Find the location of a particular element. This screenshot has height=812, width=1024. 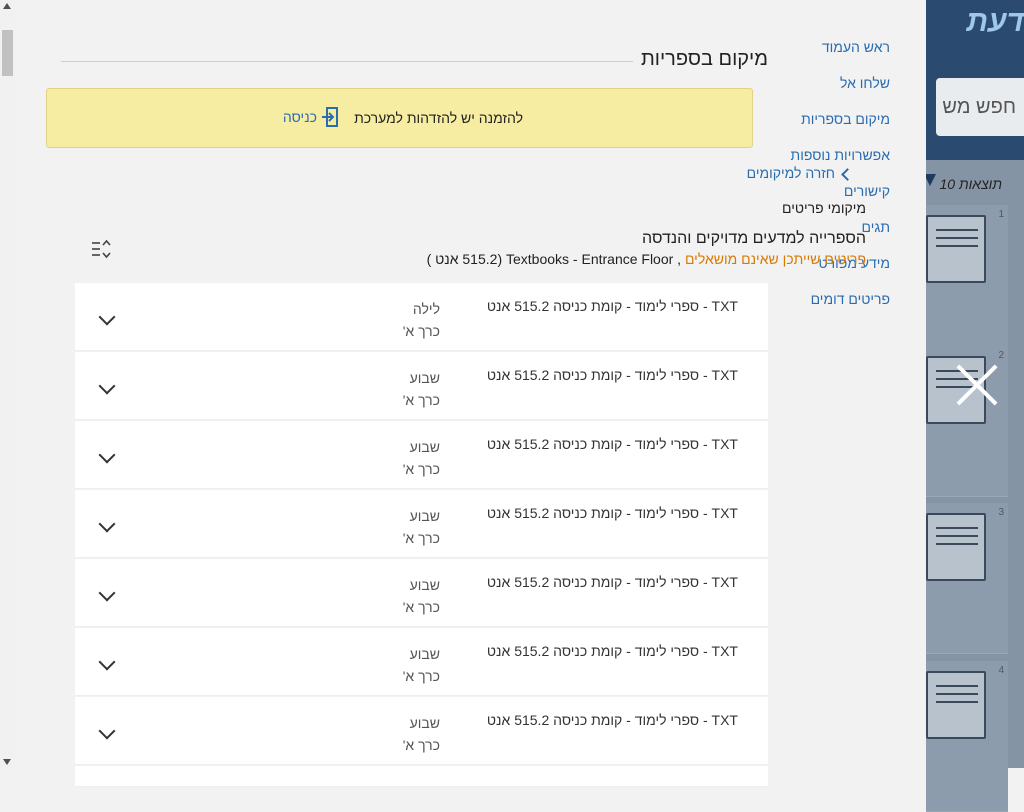

chevron-left-icon is located at coordinates (847, 174).